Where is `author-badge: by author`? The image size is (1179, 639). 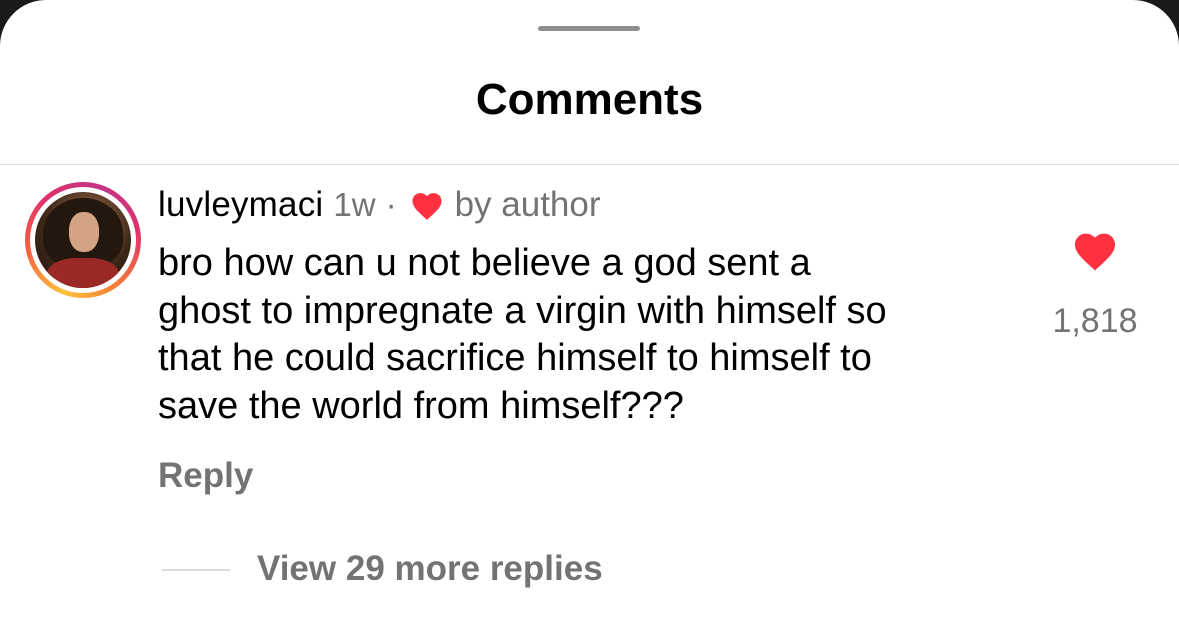
author-badge: by author is located at coordinates (527, 204).